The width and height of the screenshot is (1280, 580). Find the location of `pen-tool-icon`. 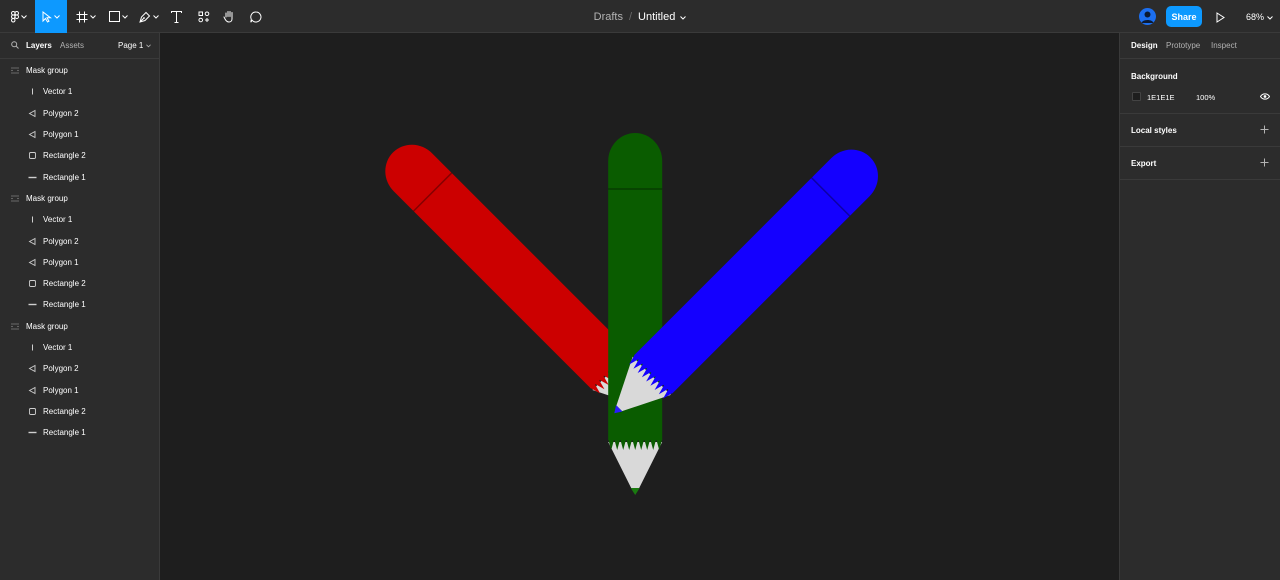

pen-tool-icon is located at coordinates (145, 17).